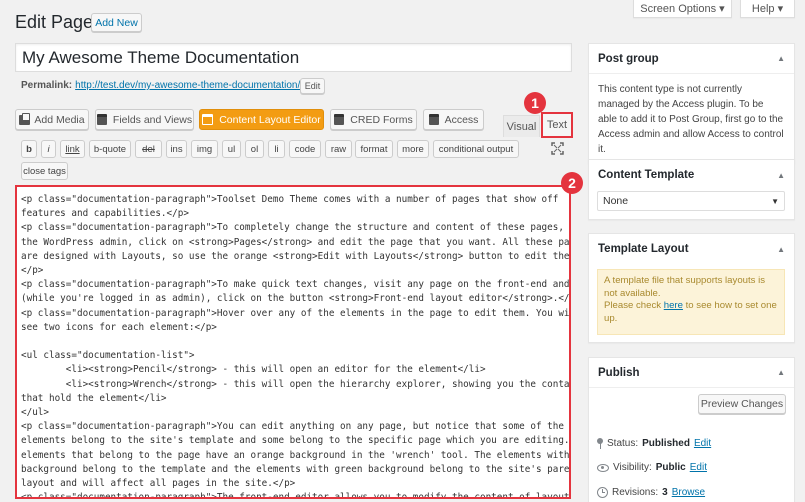 The height and width of the screenshot is (502, 805). What do you see at coordinates (673, 305) in the screenshot?
I see `notice-here-link: here` at bounding box center [673, 305].